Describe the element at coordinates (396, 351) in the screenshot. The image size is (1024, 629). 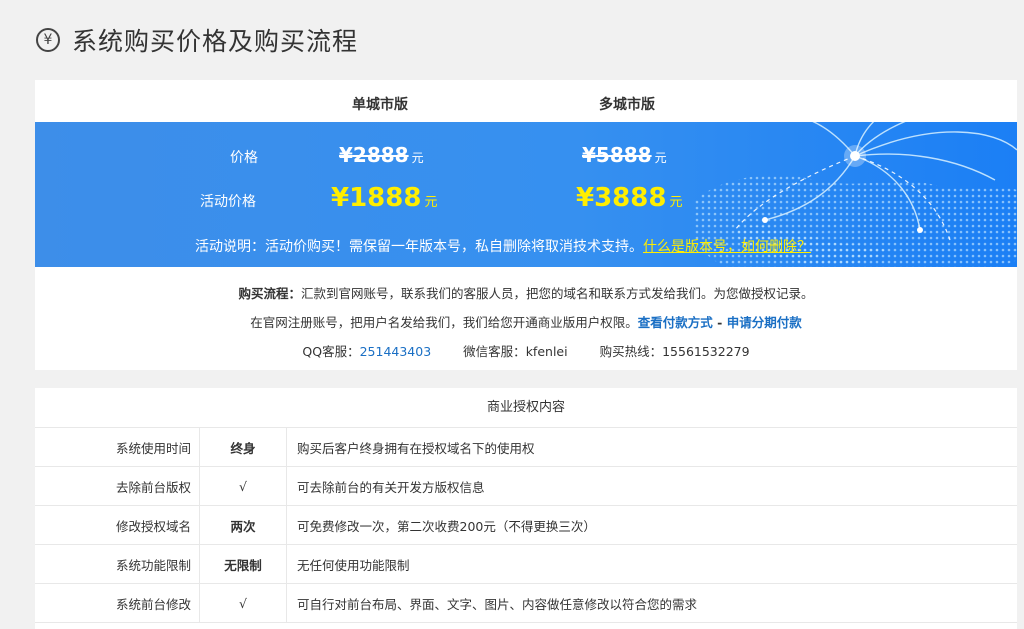
I see `qq-number: 251443403` at that location.